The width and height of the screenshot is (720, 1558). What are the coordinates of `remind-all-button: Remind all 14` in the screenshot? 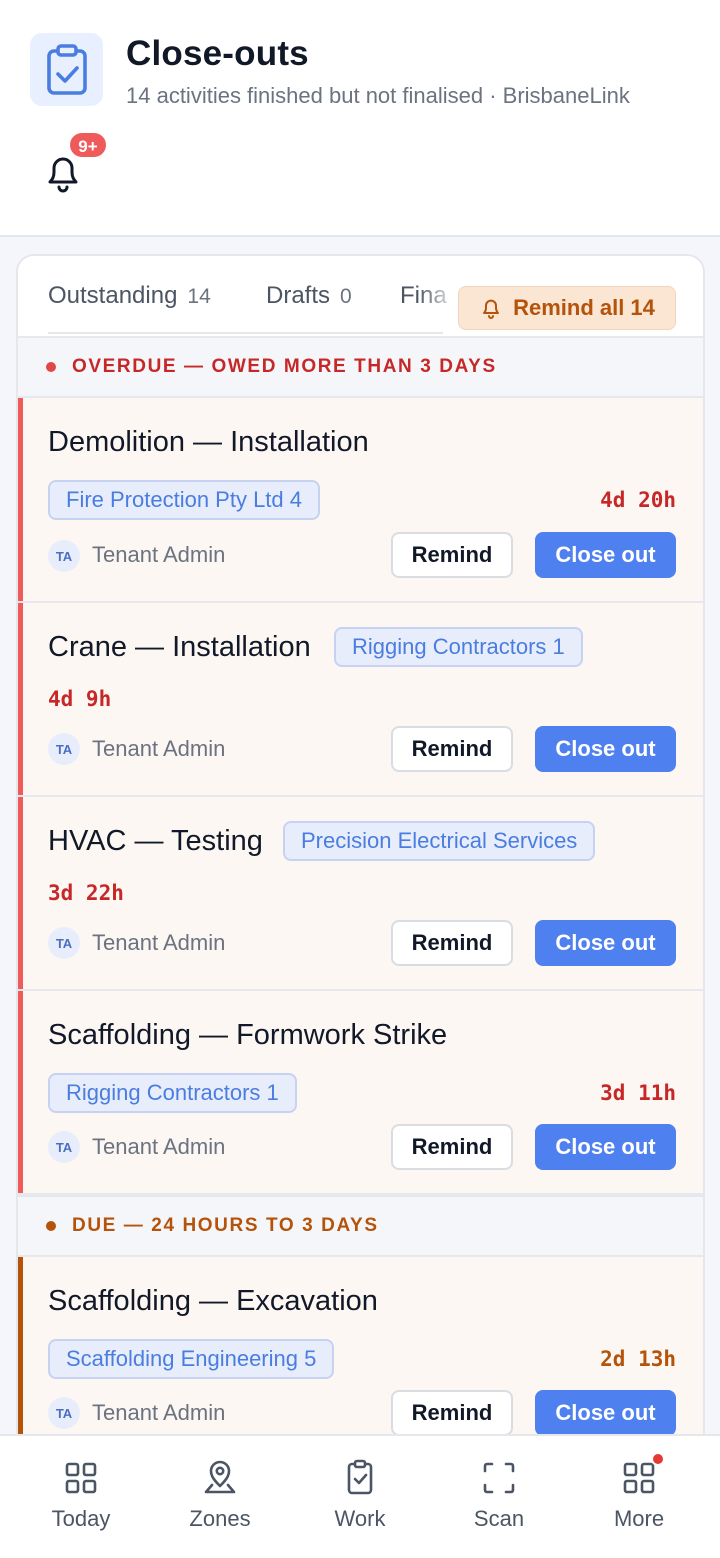 It's located at (567, 308).